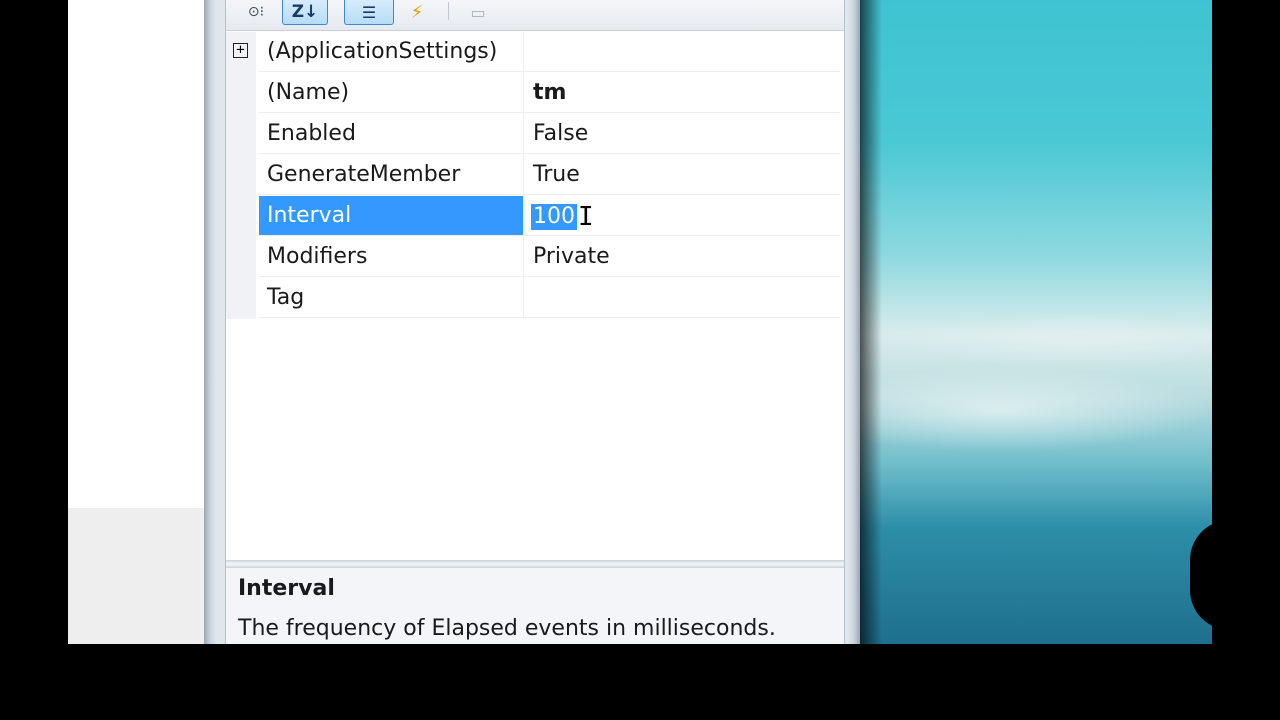  I want to click on property-row-modifiers: Modifiers Private, so click(533, 257).